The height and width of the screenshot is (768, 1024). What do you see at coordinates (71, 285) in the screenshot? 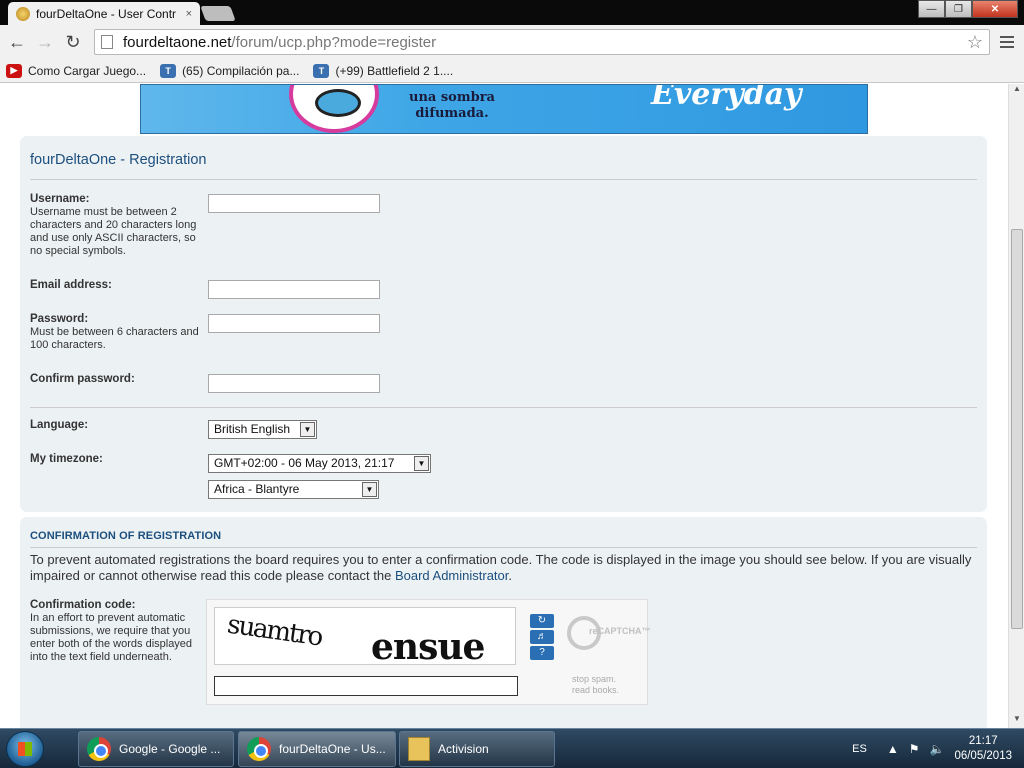
I see `email-label: Email address:` at bounding box center [71, 285].